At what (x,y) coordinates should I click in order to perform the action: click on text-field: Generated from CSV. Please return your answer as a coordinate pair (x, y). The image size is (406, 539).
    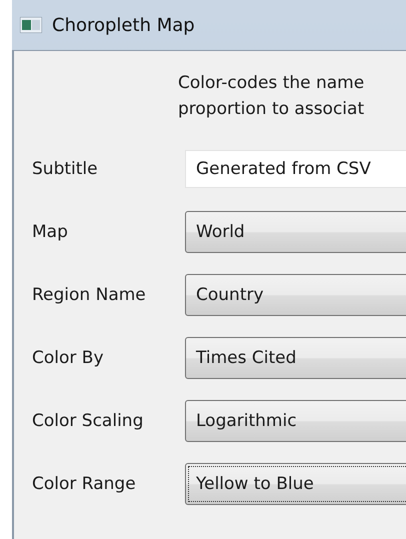
    Looking at the image, I should click on (295, 169).